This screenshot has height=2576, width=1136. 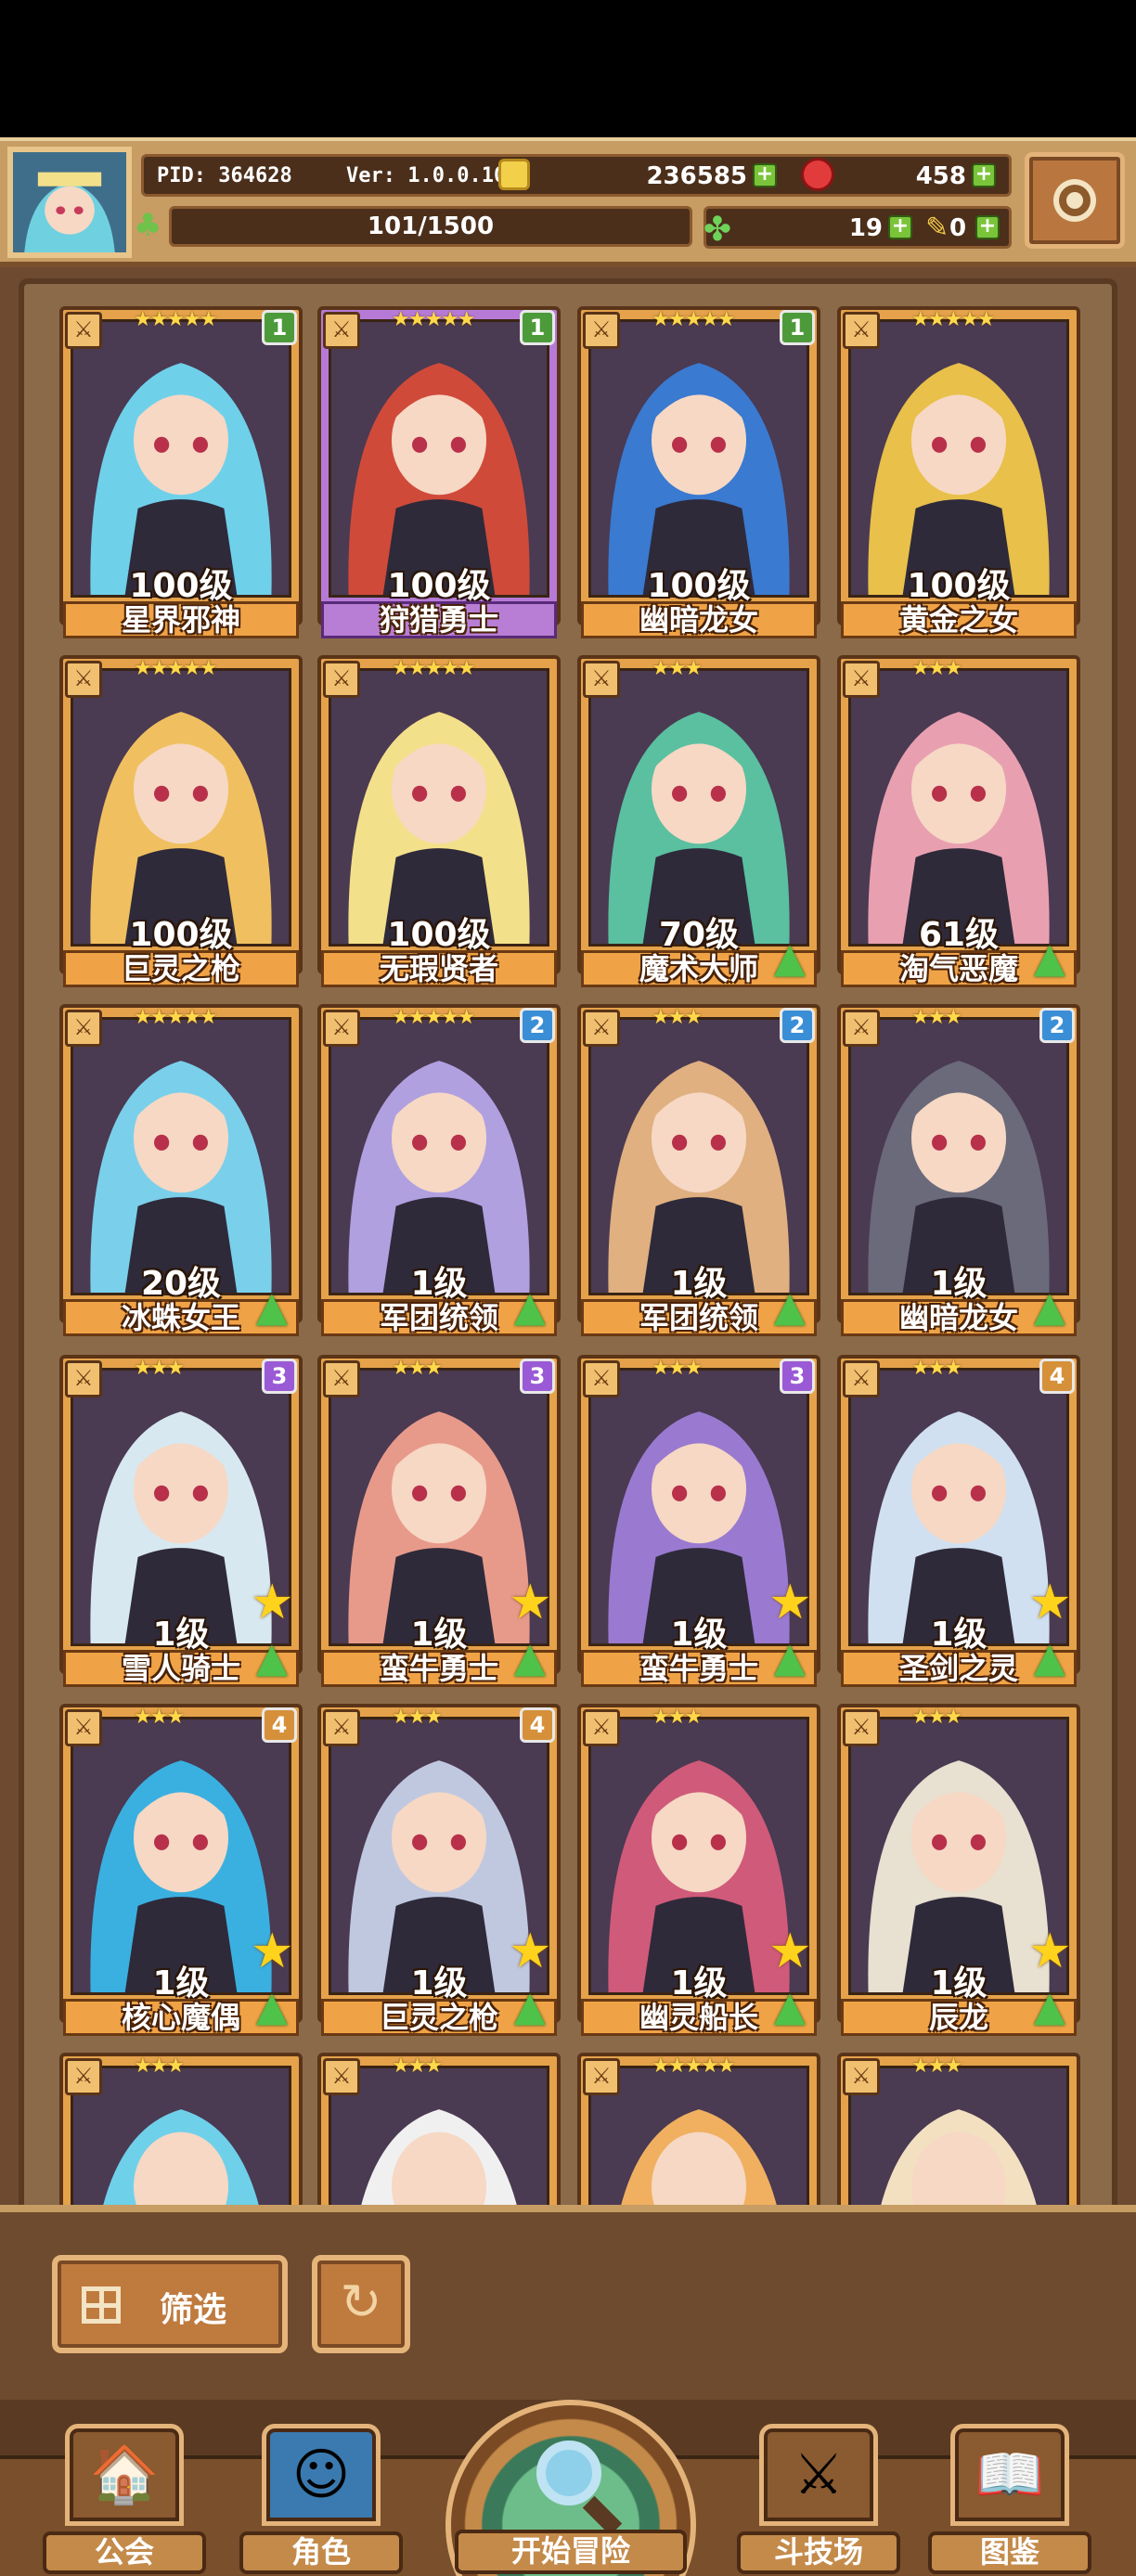 I want to click on hero-card: ⚔ ★★★ 2 1级 军团统领 ▲, so click(x=698, y=1171).